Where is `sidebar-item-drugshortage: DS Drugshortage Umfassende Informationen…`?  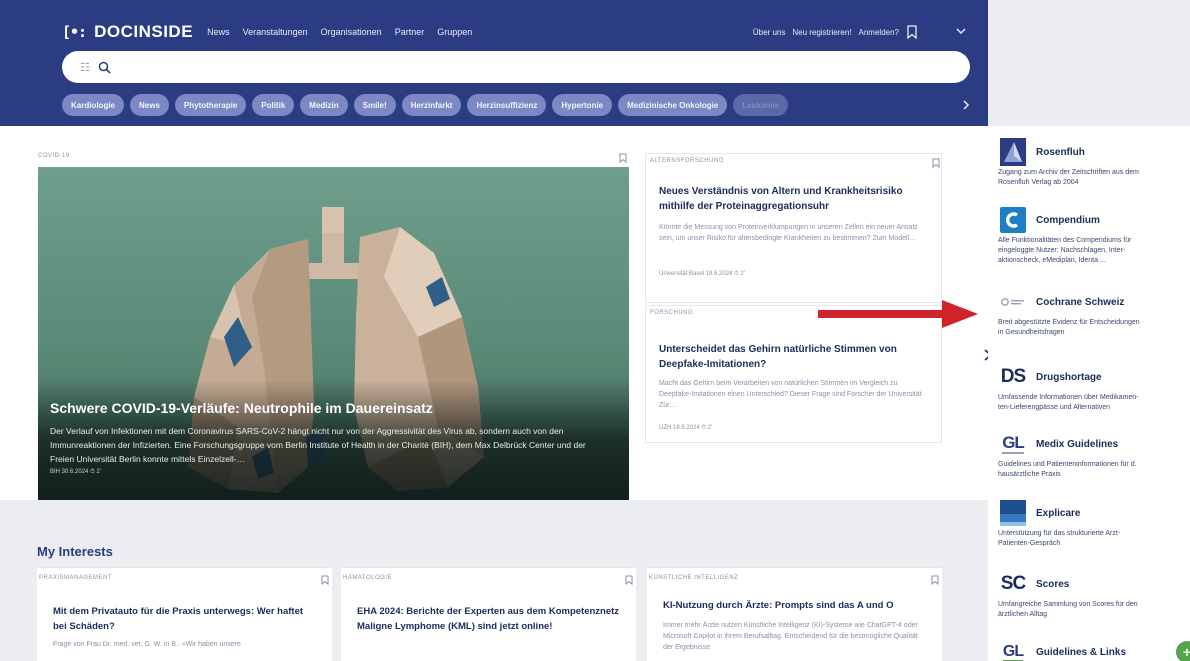 sidebar-item-drugshortage: DS Drugshortage Umfassende Informationen… is located at coordinates (1094, 388).